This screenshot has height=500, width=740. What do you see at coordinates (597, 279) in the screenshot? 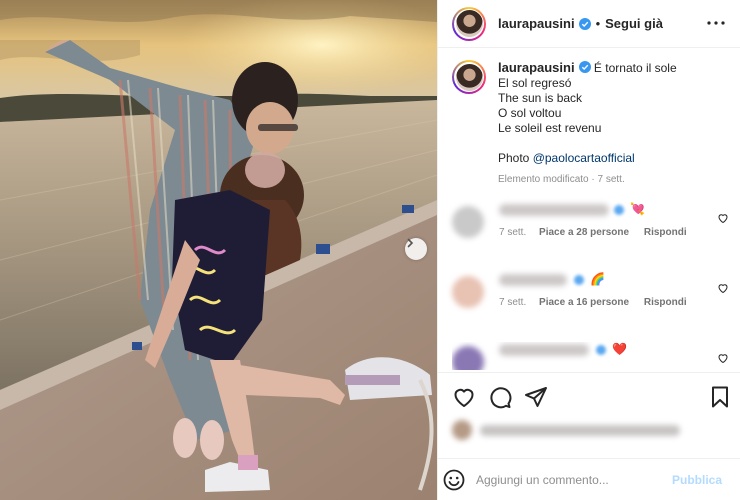
I see `comment-text: 🌈` at bounding box center [597, 279].